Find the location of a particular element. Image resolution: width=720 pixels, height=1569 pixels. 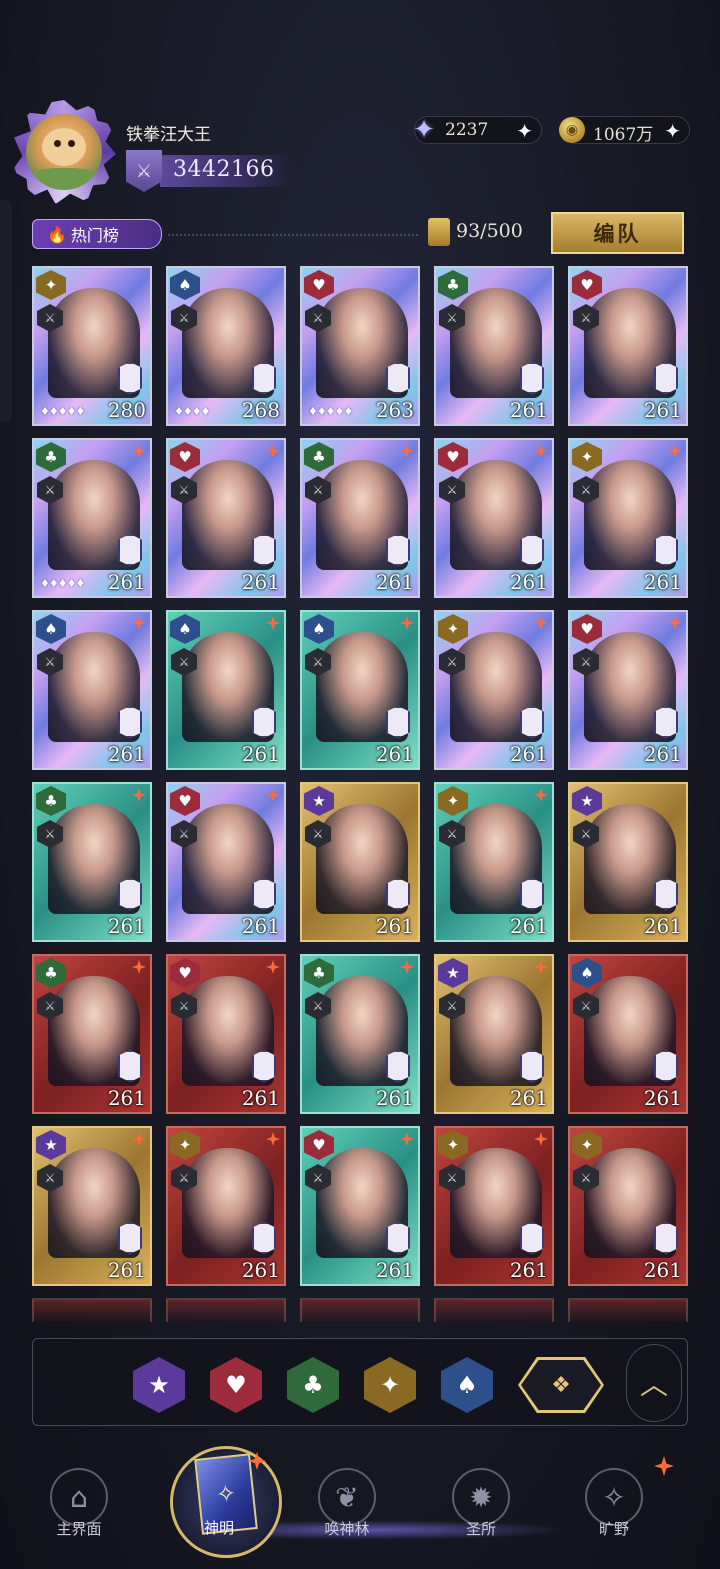

nav-main: ⌂ 主界面 is located at coordinates (79, 1503).